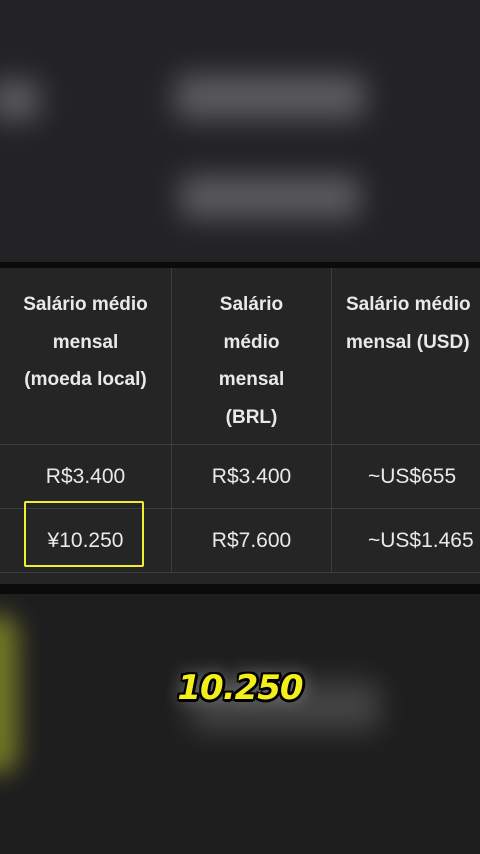  Describe the element at coordinates (84, 534) in the screenshot. I see `highlight-box` at that location.